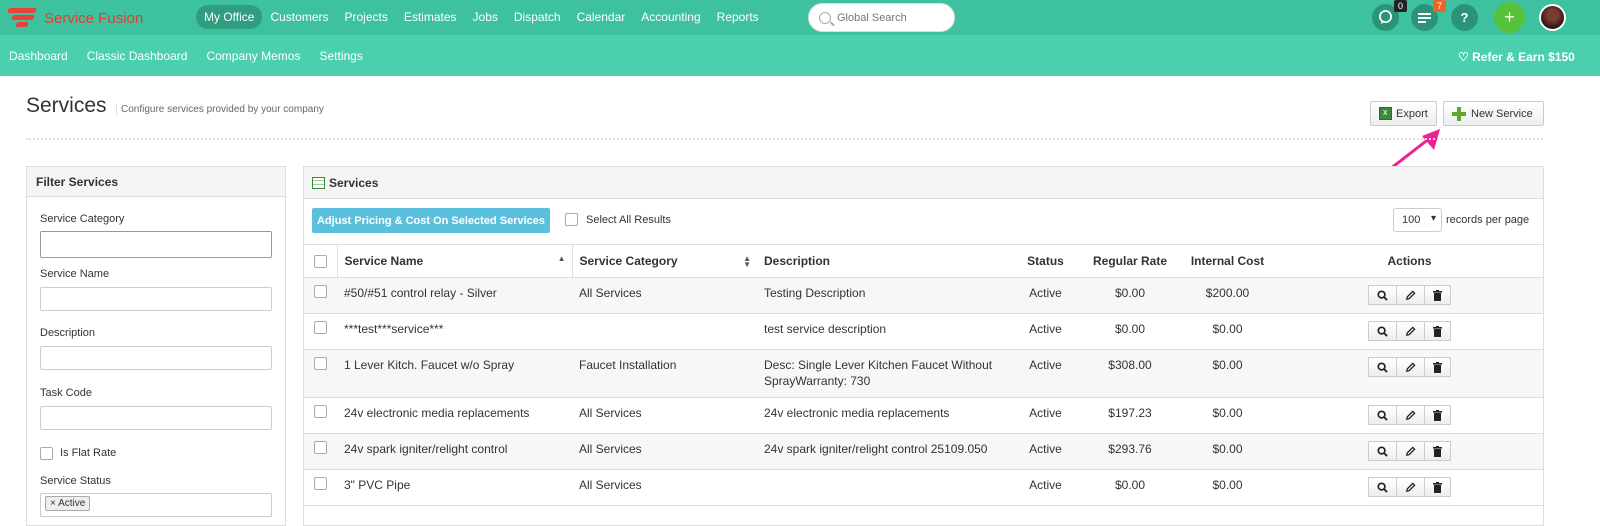  I want to click on nav-item-calendar: Calendar, so click(601, 17).